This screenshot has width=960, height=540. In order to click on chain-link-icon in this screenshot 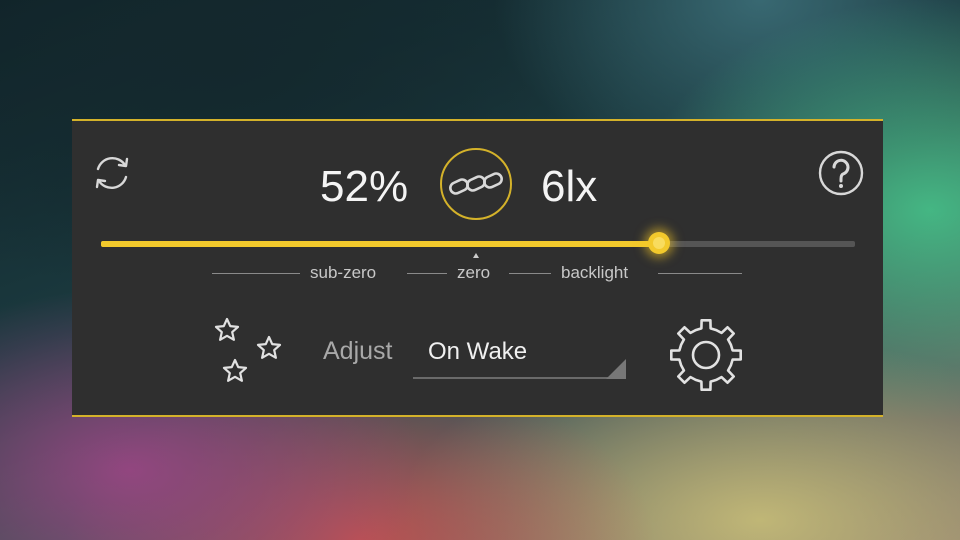, I will do `click(476, 183)`.